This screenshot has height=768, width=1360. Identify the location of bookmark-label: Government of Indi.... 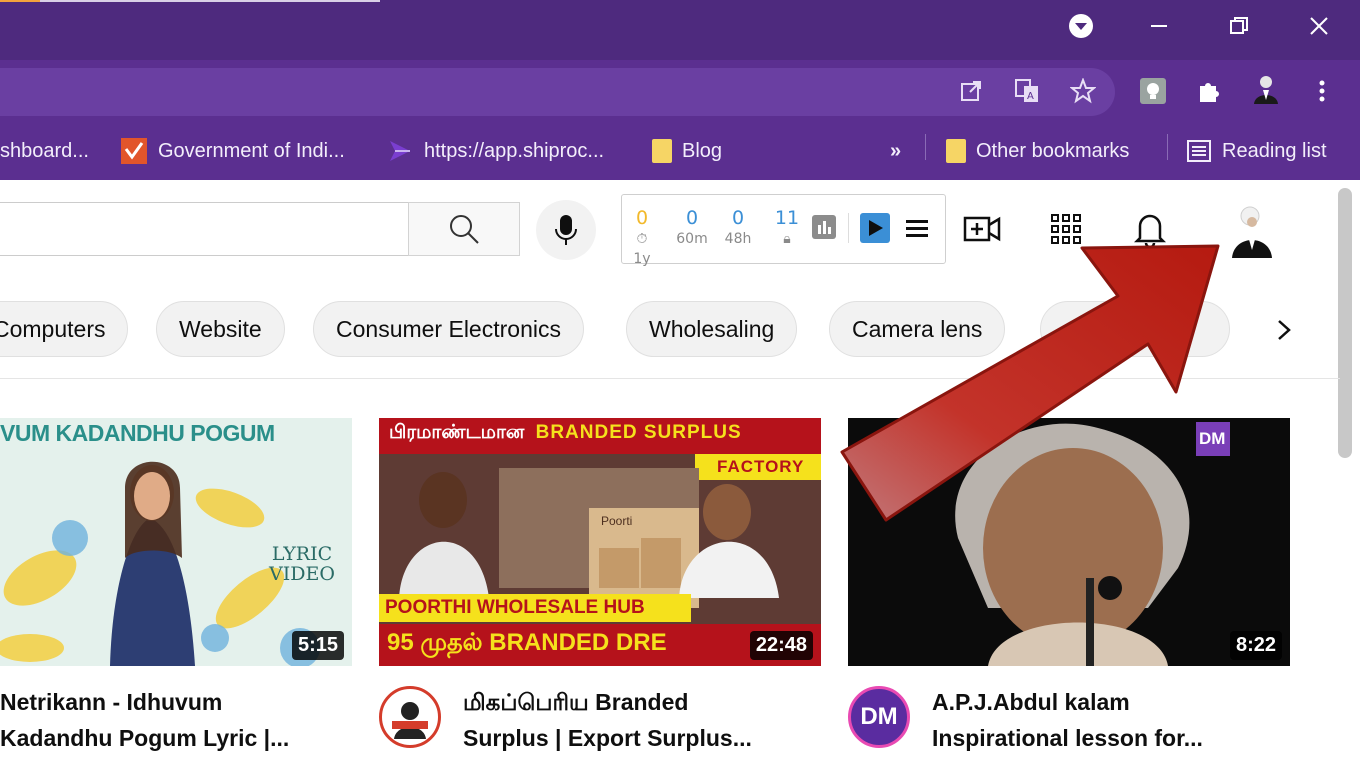
(251, 150).